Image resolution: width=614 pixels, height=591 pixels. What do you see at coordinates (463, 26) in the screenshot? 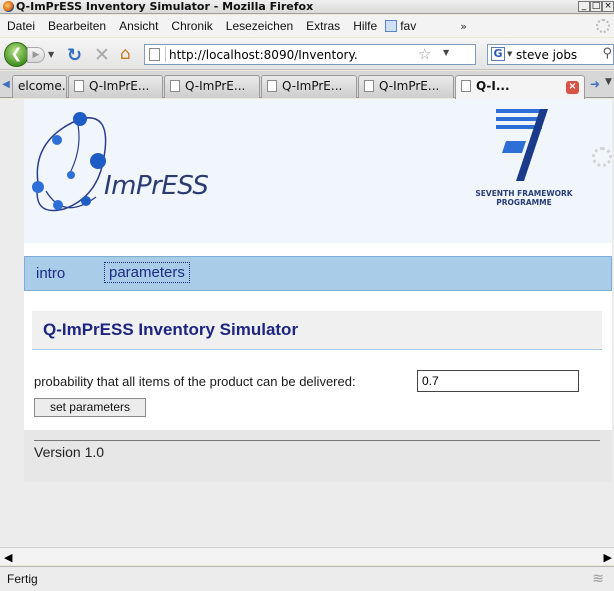
I see `toolbar-overflow-chevron: »` at bounding box center [463, 26].